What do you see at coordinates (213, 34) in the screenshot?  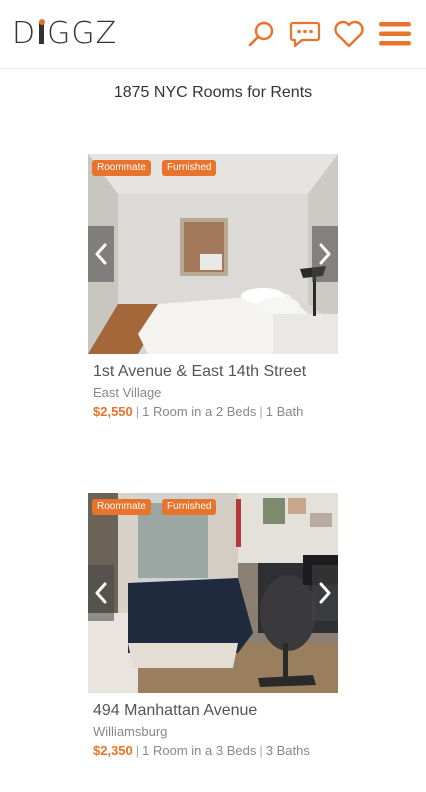 I see `site-header: D GGZ` at bounding box center [213, 34].